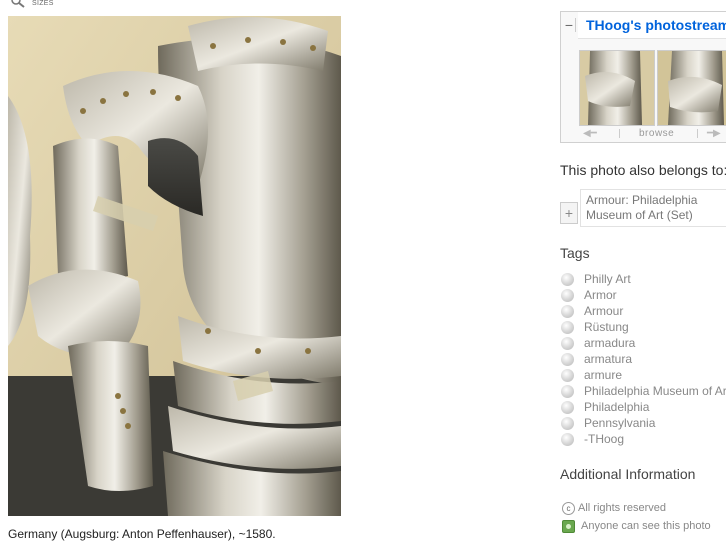 The width and height of the screenshot is (726, 556). Describe the element at coordinates (18, 4) in the screenshot. I see `magnifier-icon` at that location.